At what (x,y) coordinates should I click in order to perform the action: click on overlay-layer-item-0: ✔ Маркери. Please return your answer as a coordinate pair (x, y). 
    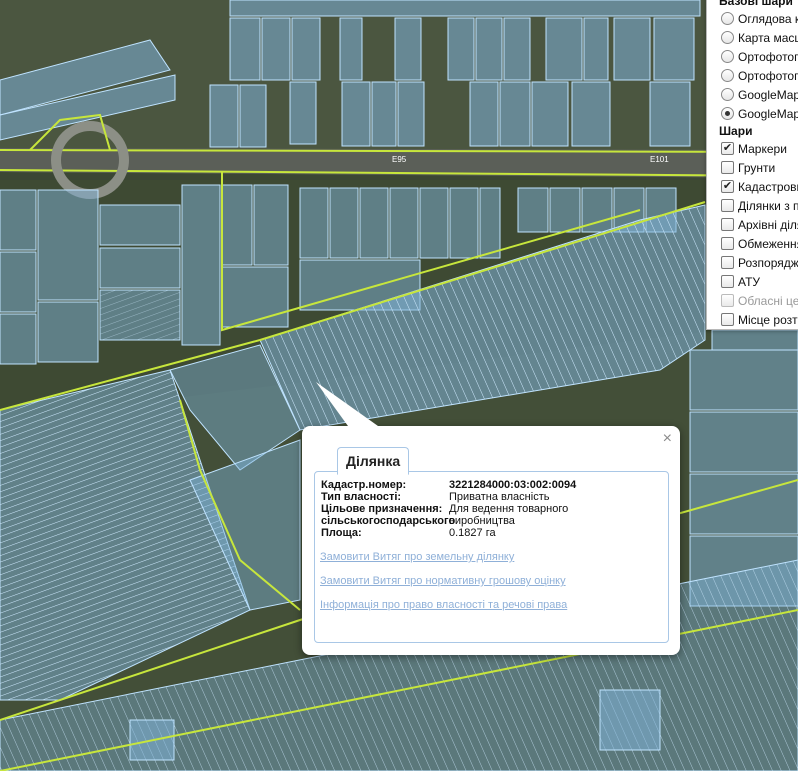
    Looking at the image, I should click on (752, 148).